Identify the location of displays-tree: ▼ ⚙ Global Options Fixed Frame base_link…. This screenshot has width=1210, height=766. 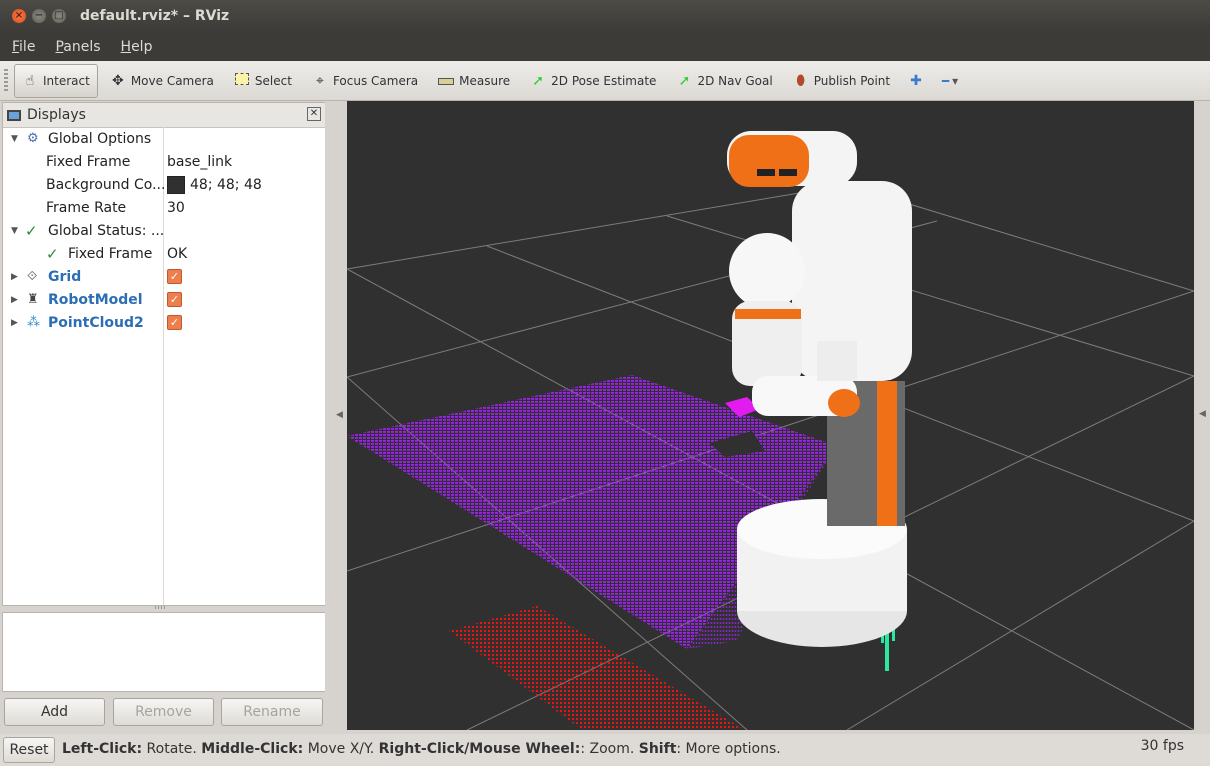
(164, 230).